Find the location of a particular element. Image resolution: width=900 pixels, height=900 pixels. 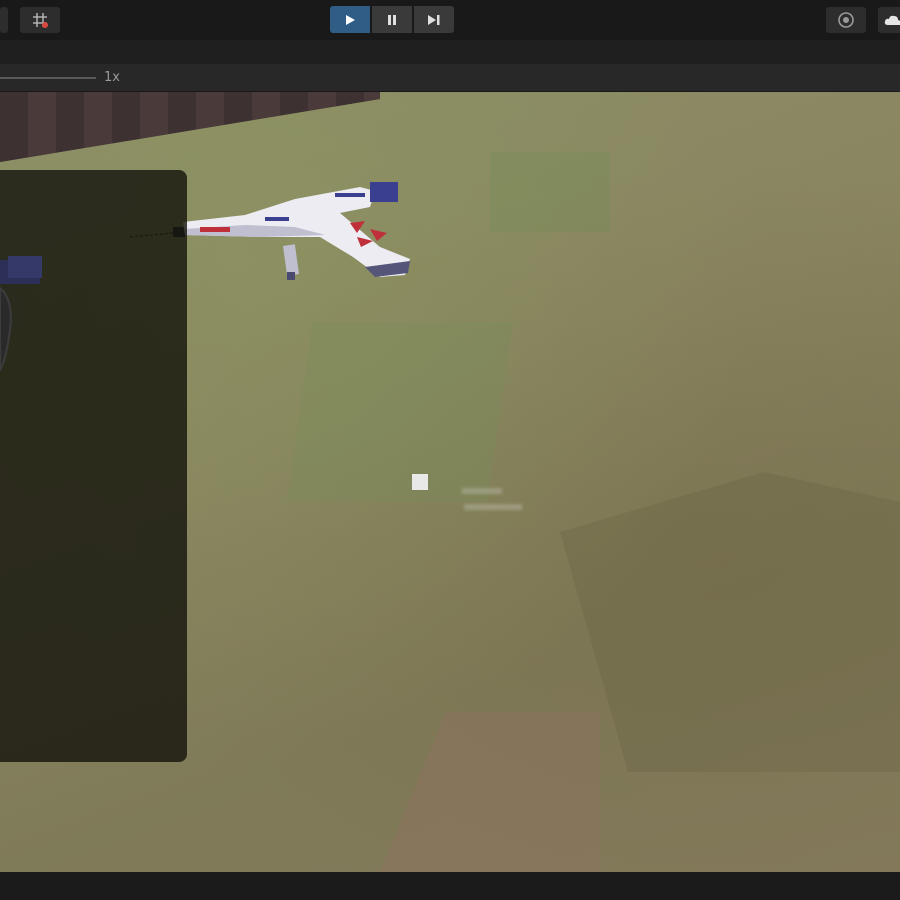

crosshair is located at coordinates (420, 482).